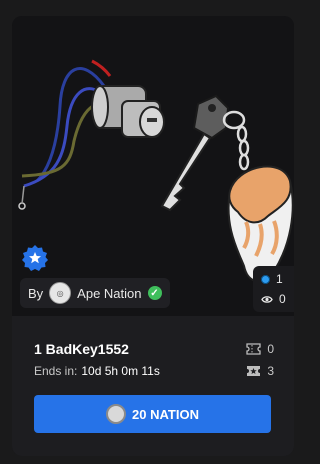  I want to click on nation-token-icon, so click(116, 414).